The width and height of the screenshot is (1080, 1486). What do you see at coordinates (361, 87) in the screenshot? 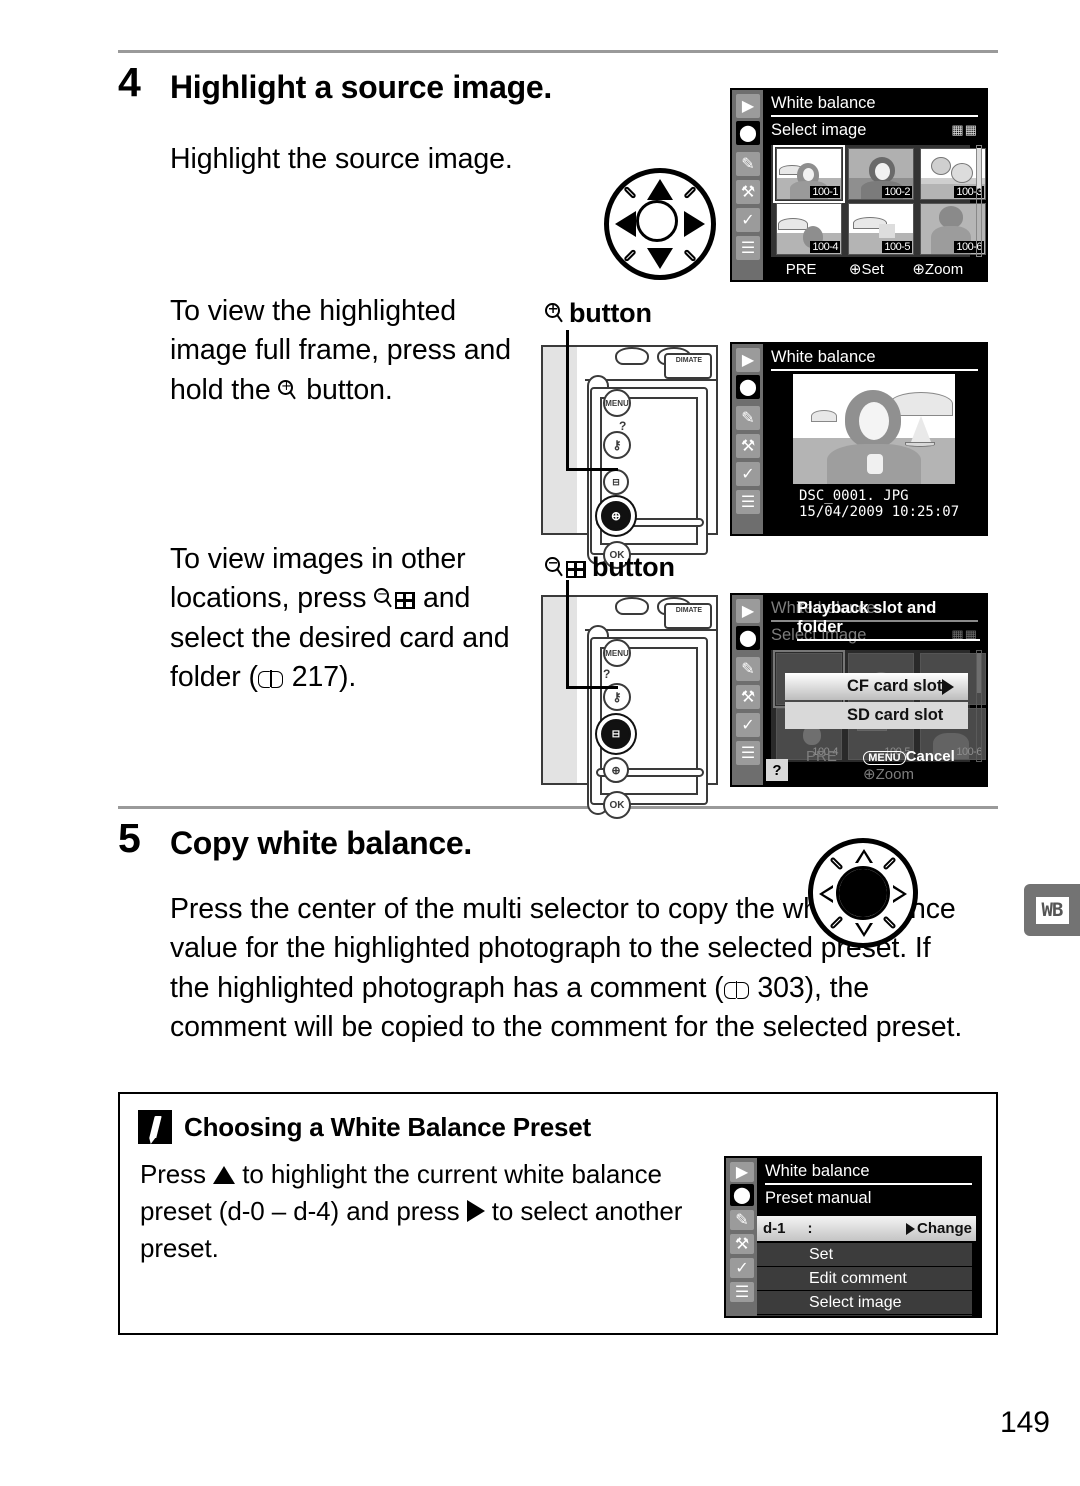
I see `step-4-title: Highlight a source image.` at bounding box center [361, 87].